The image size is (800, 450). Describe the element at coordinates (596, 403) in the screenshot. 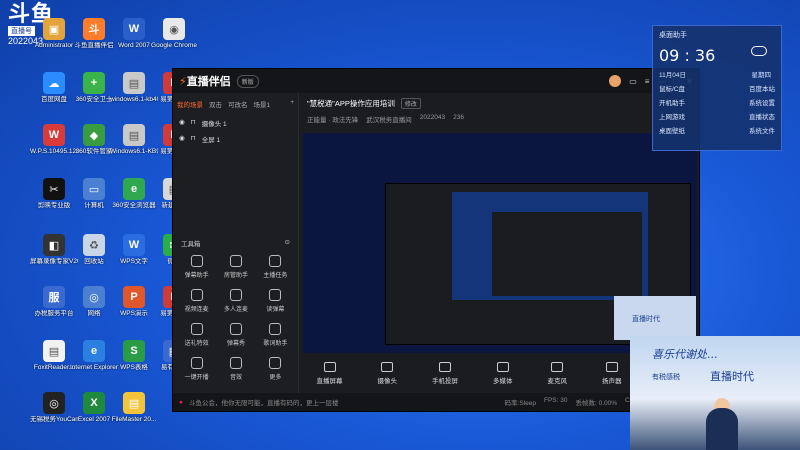

I see `stat-item: 丢帧数: 0.00%` at that location.